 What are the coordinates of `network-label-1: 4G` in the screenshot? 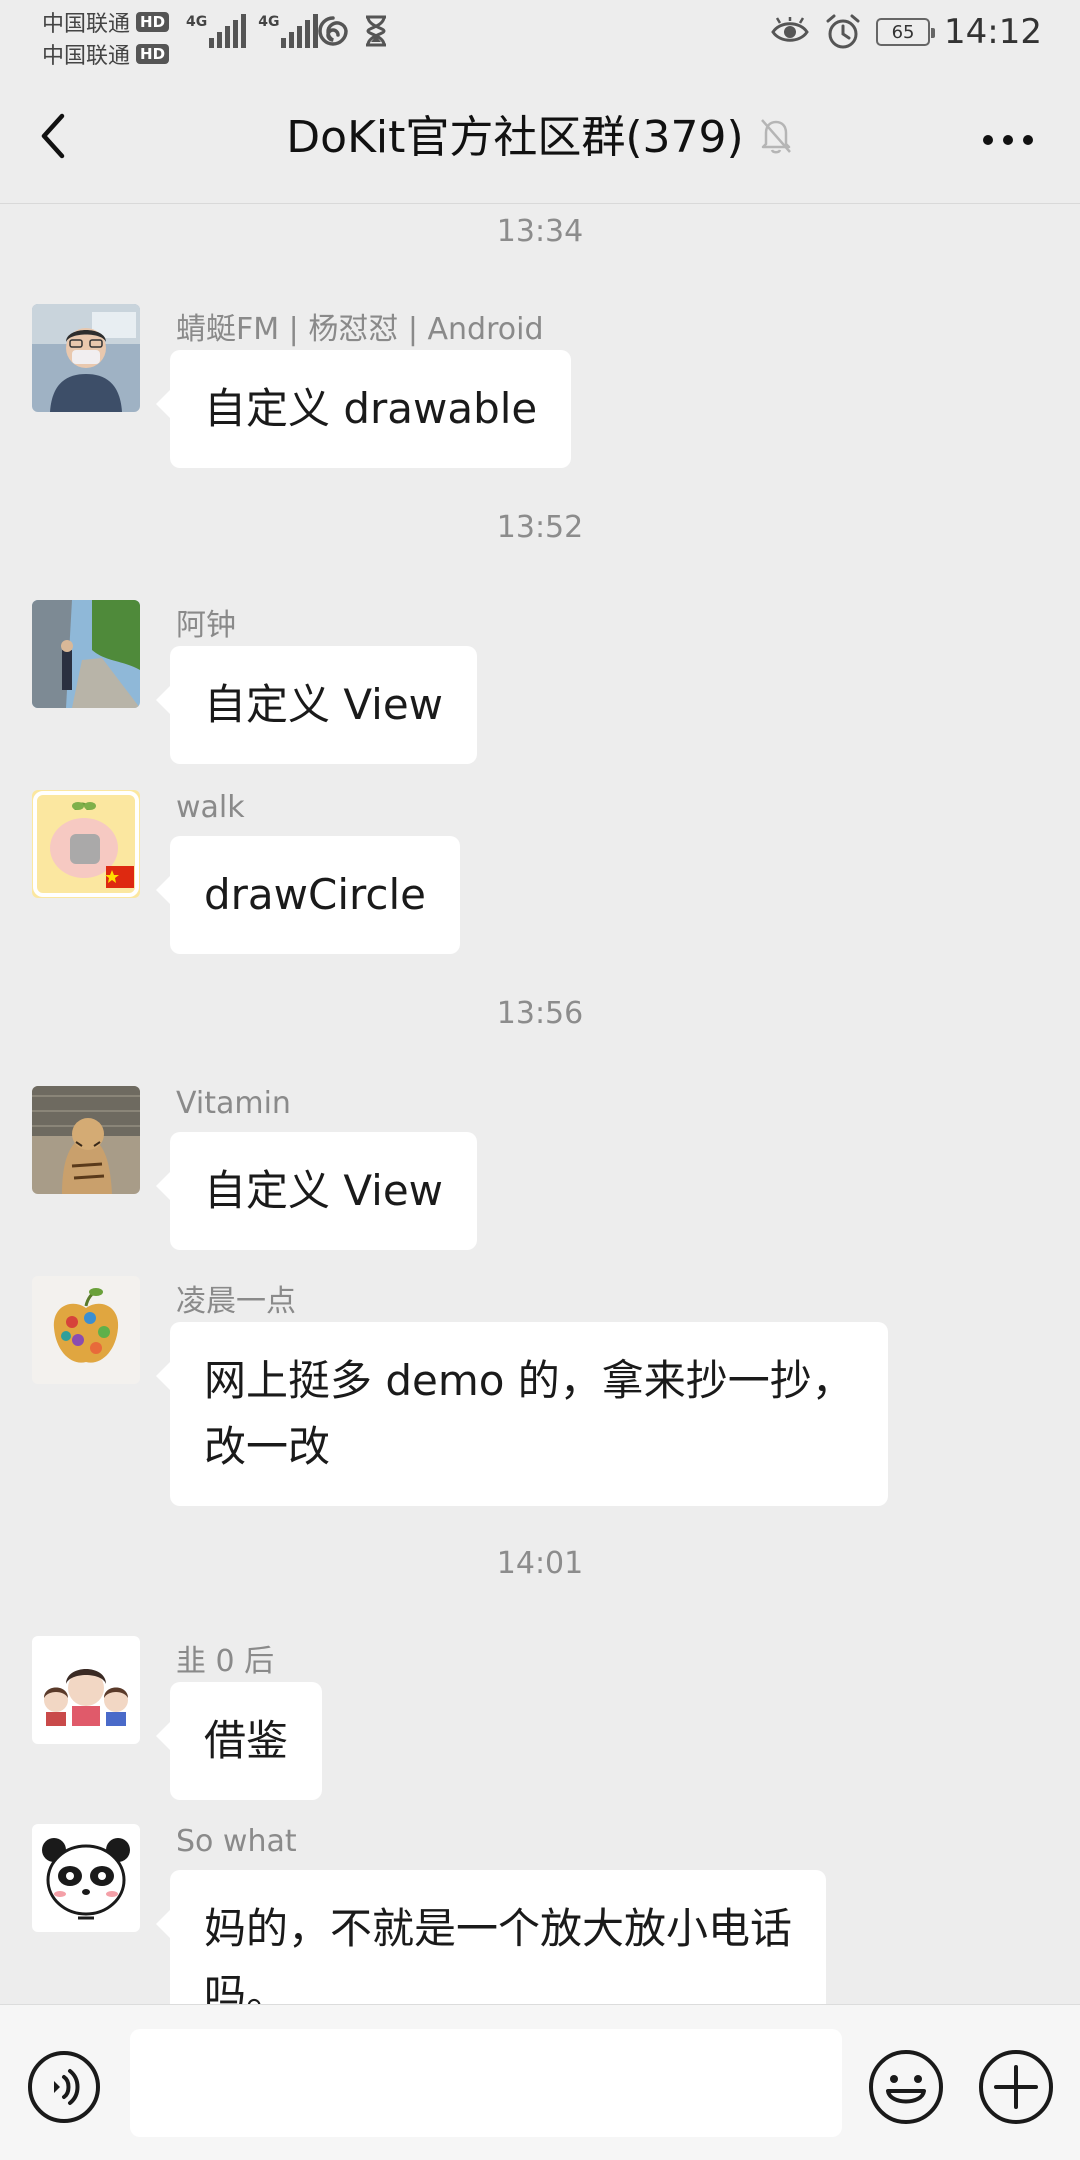 It's located at (197, 22).